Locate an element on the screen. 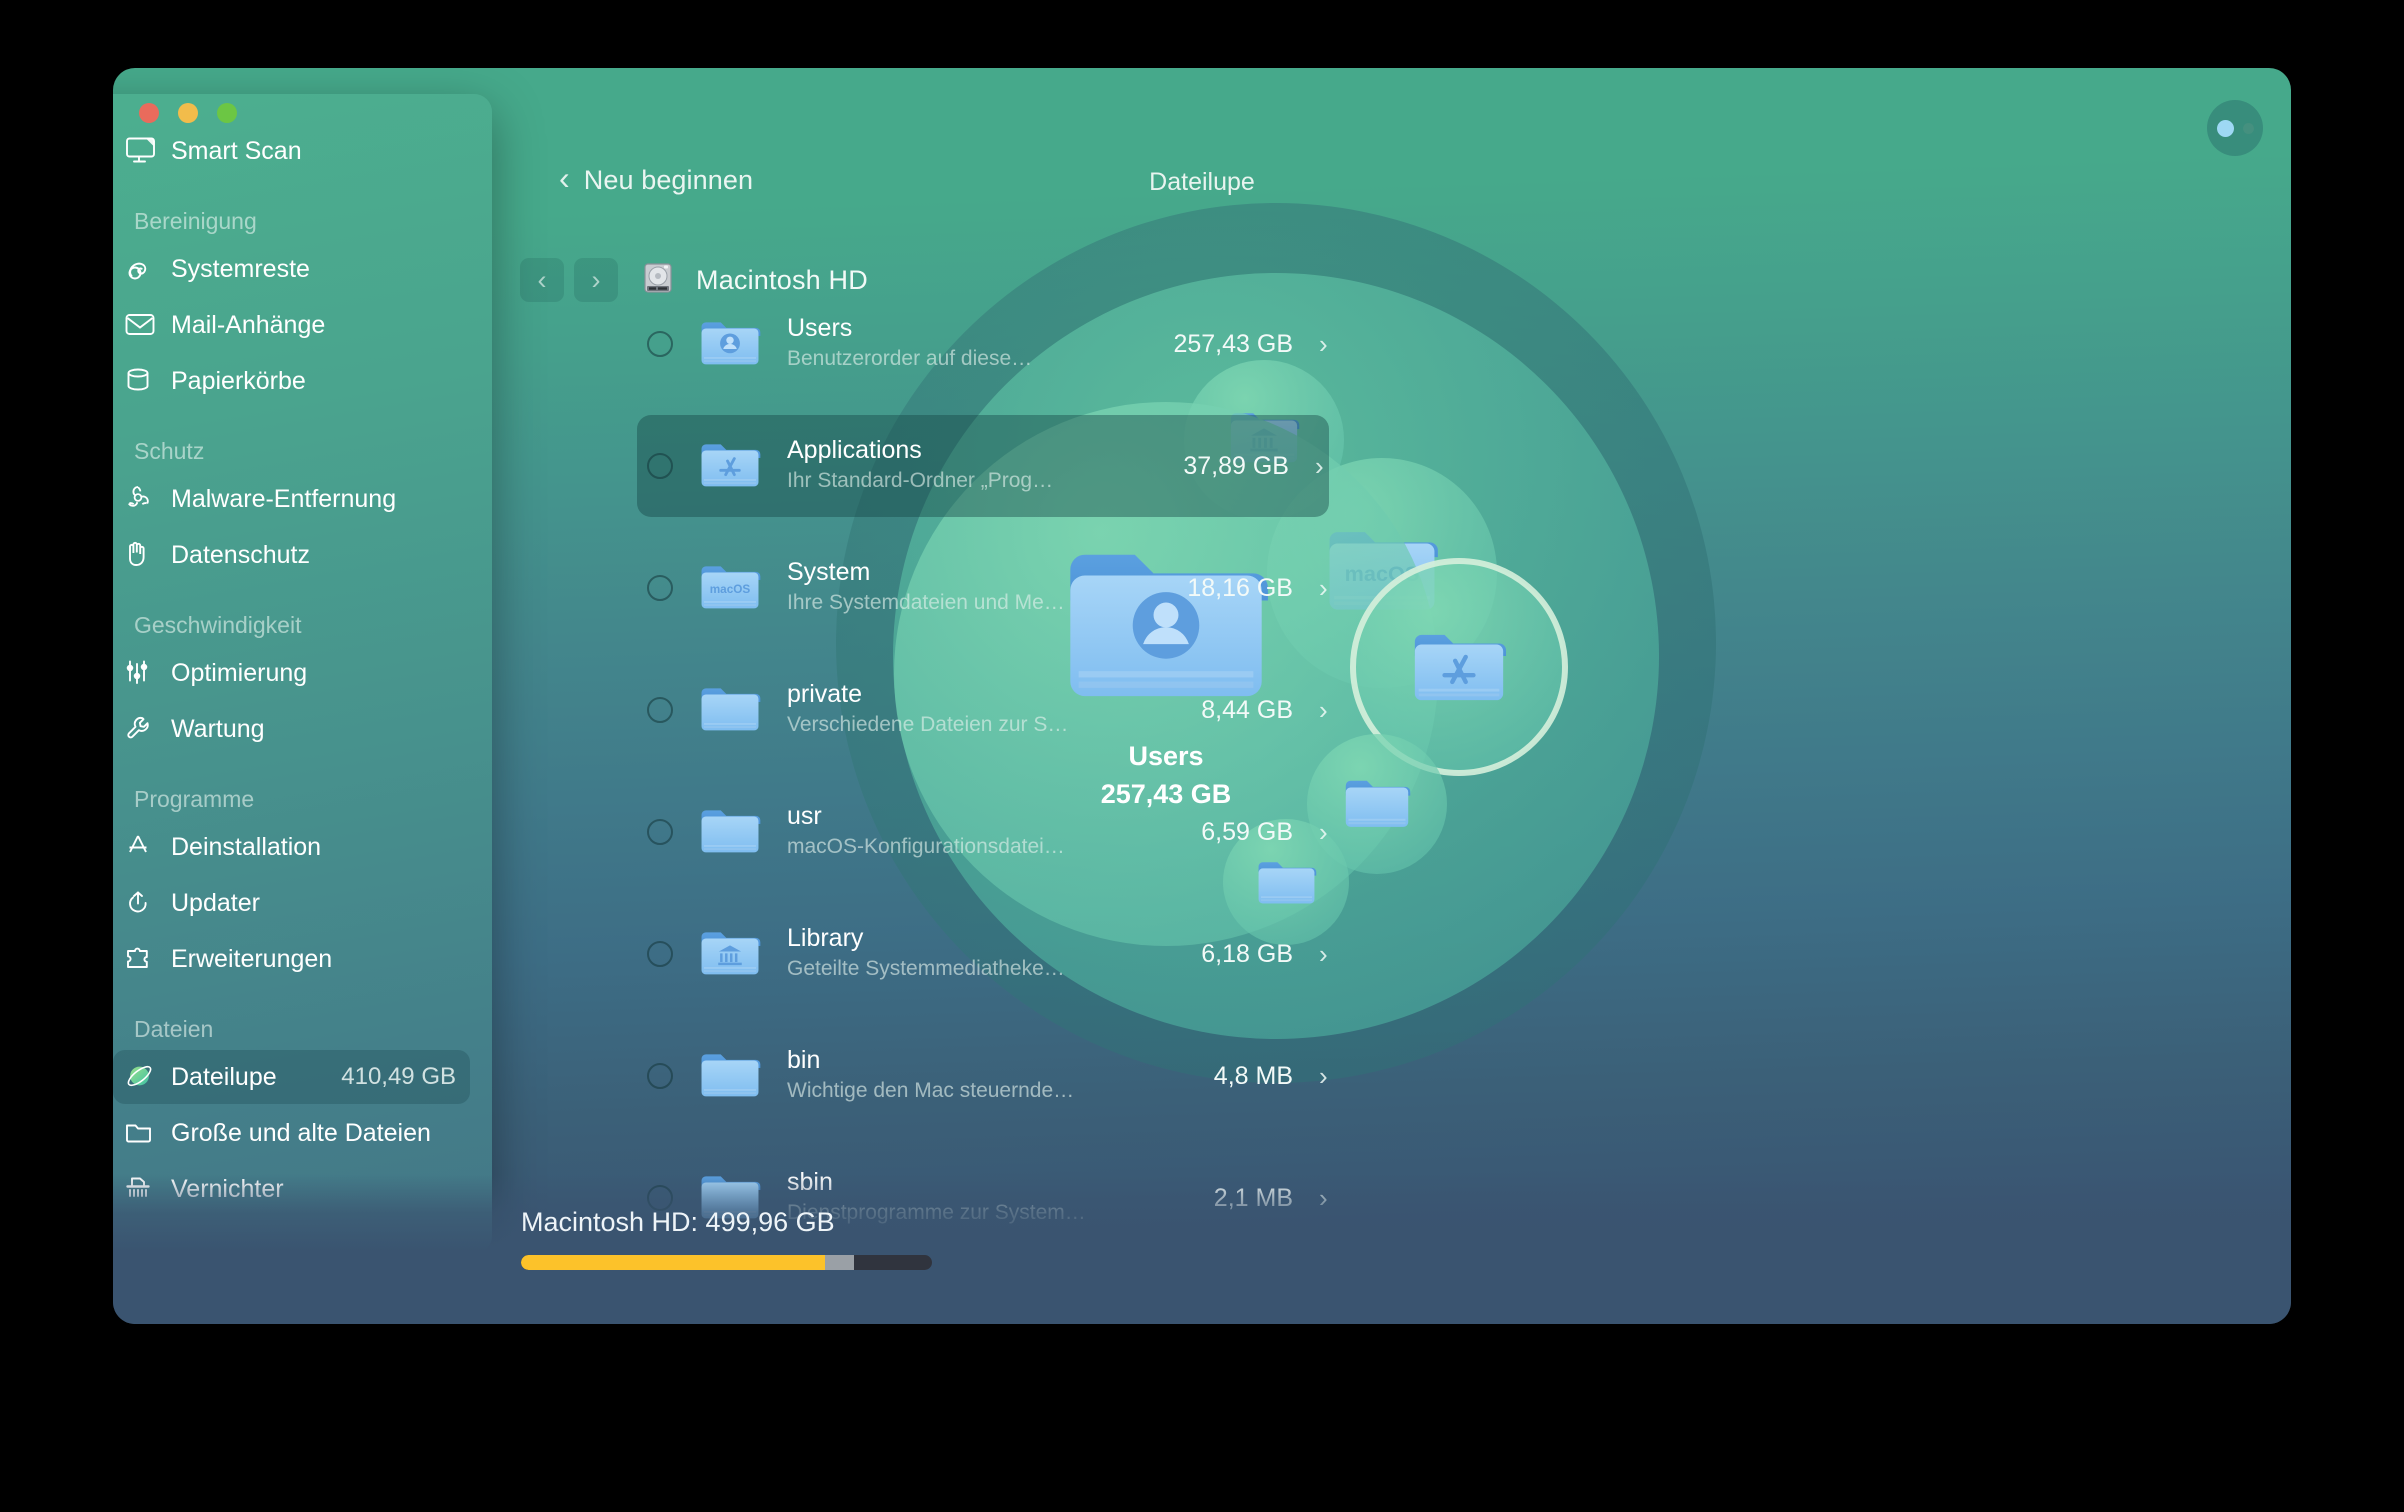 The width and height of the screenshot is (2404, 1512). sidebar-item-size: 410,49 GB is located at coordinates (398, 1076).